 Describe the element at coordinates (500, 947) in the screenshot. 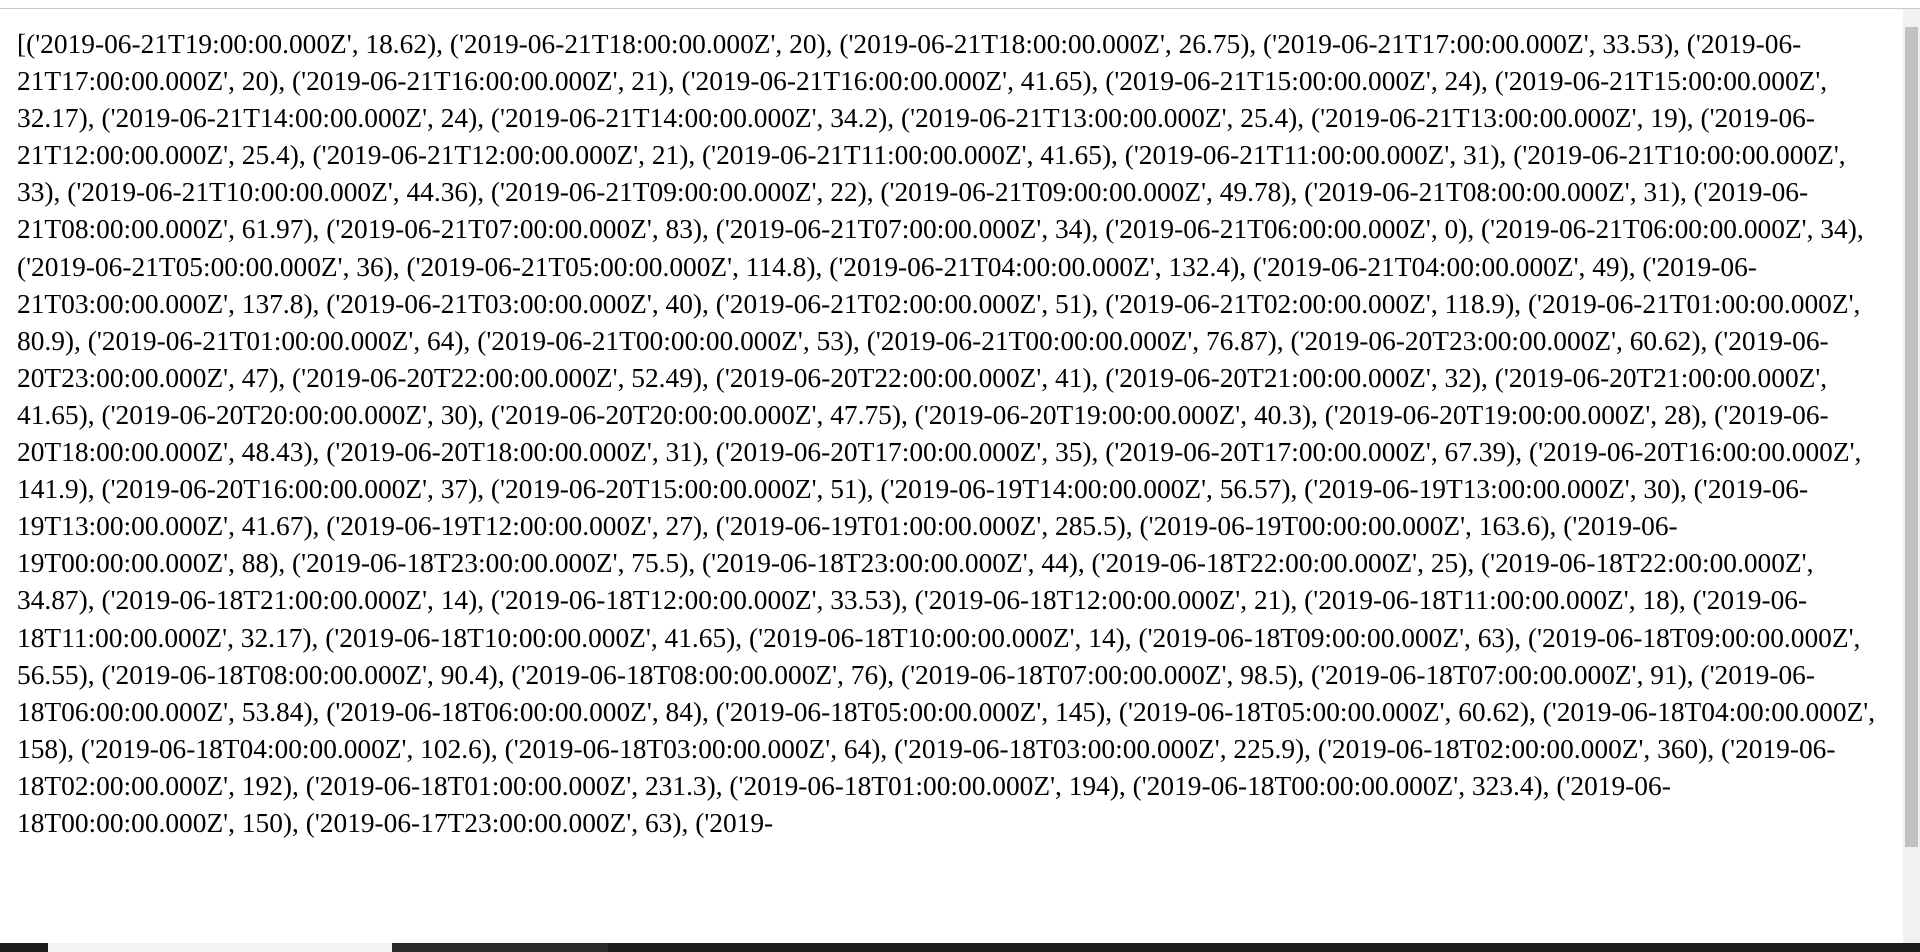

I see `taskbar-item` at that location.